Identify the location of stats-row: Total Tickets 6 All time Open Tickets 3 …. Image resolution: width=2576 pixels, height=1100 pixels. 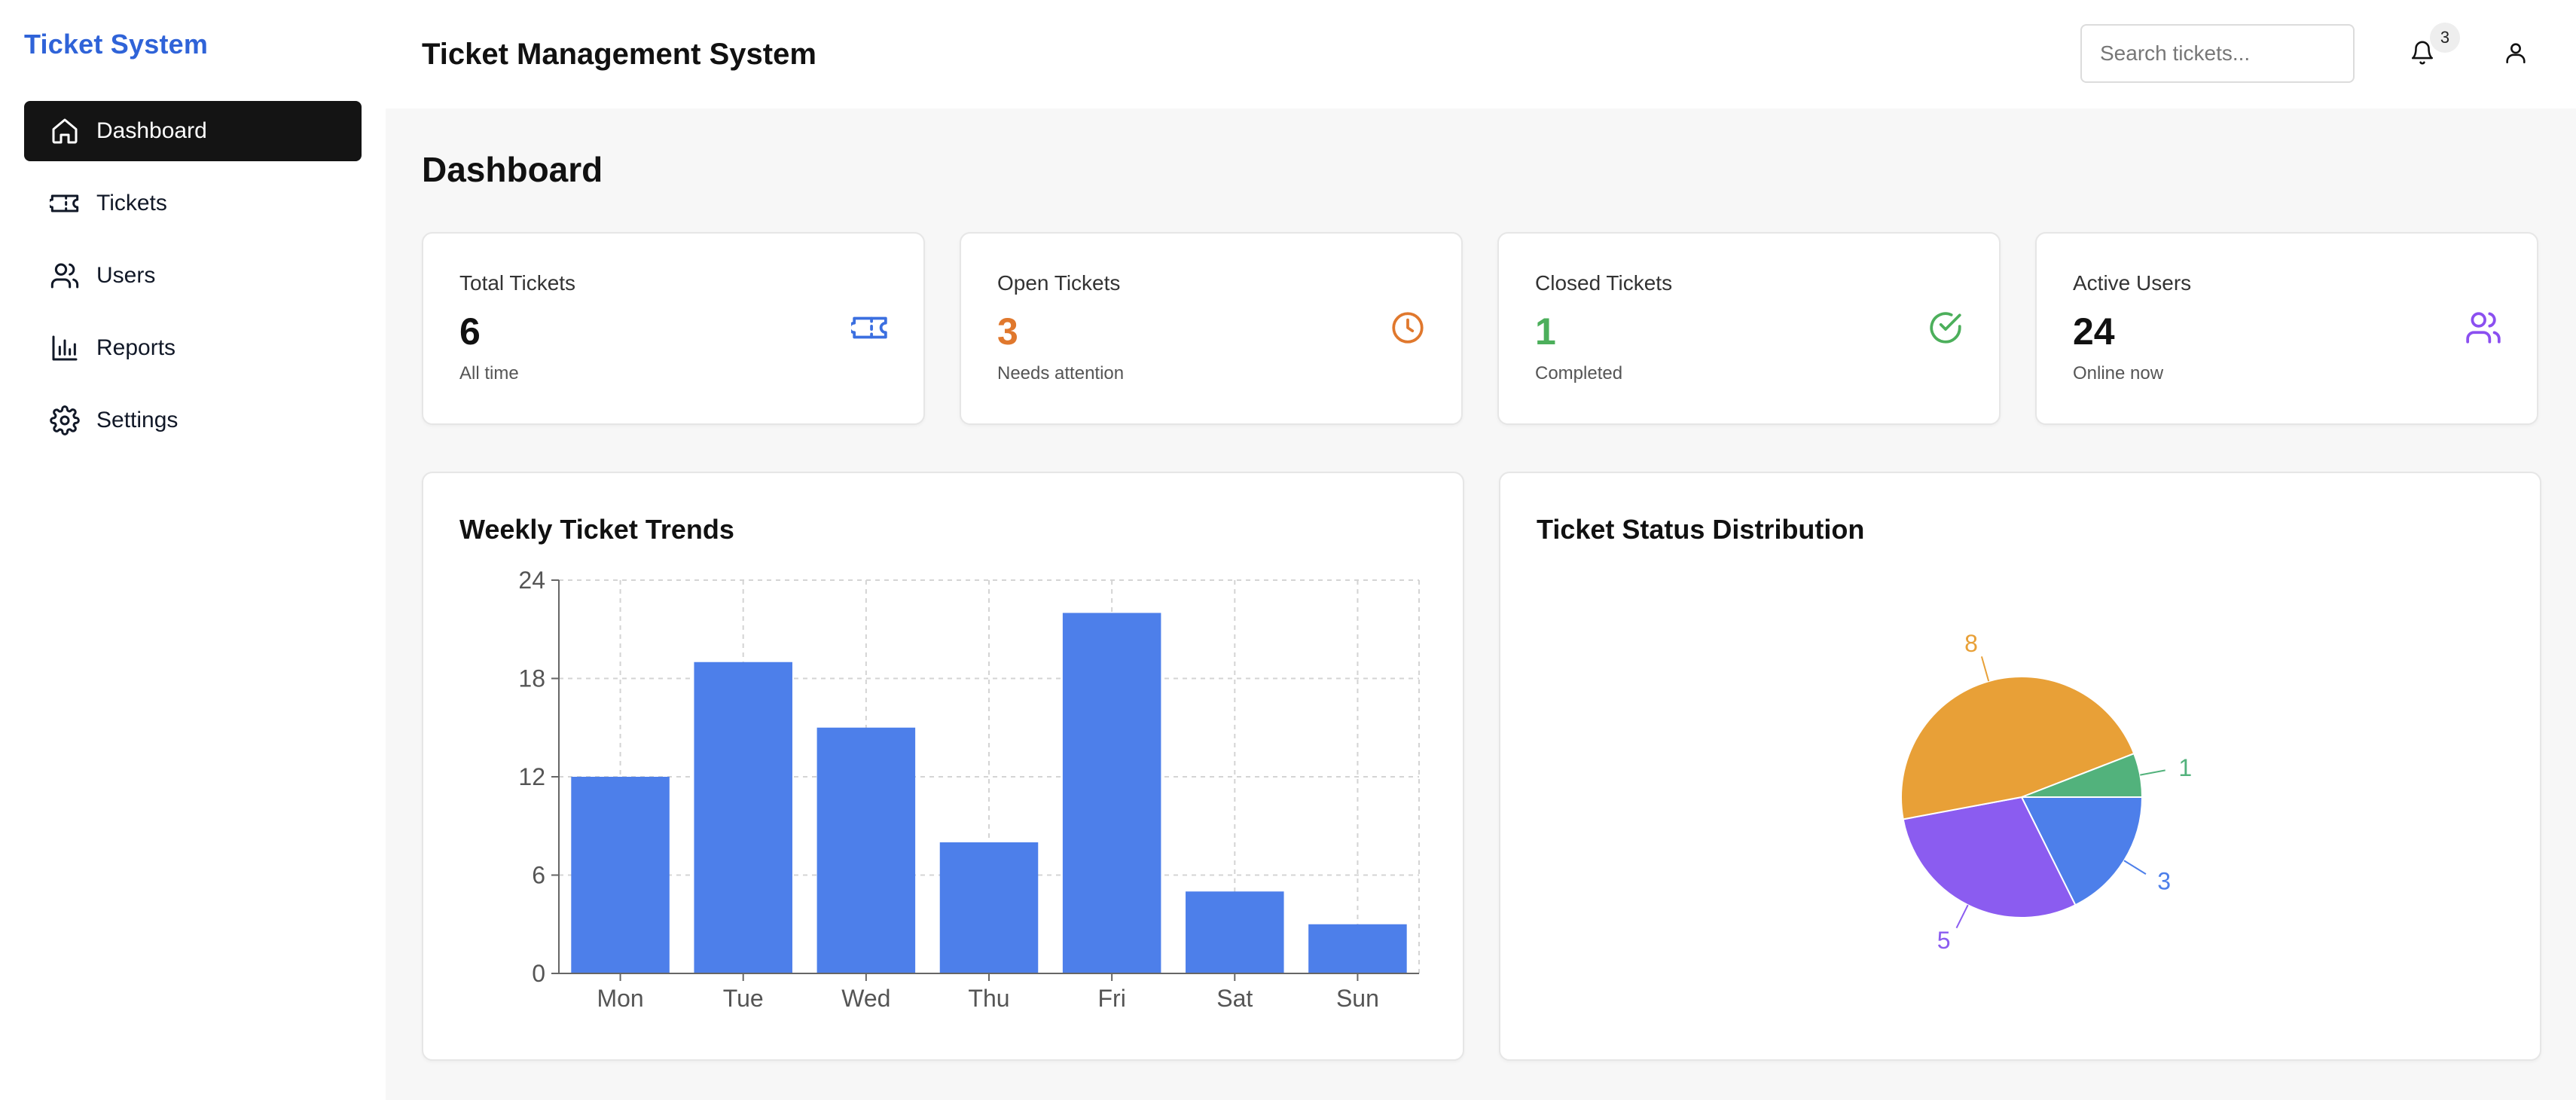
(1482, 329).